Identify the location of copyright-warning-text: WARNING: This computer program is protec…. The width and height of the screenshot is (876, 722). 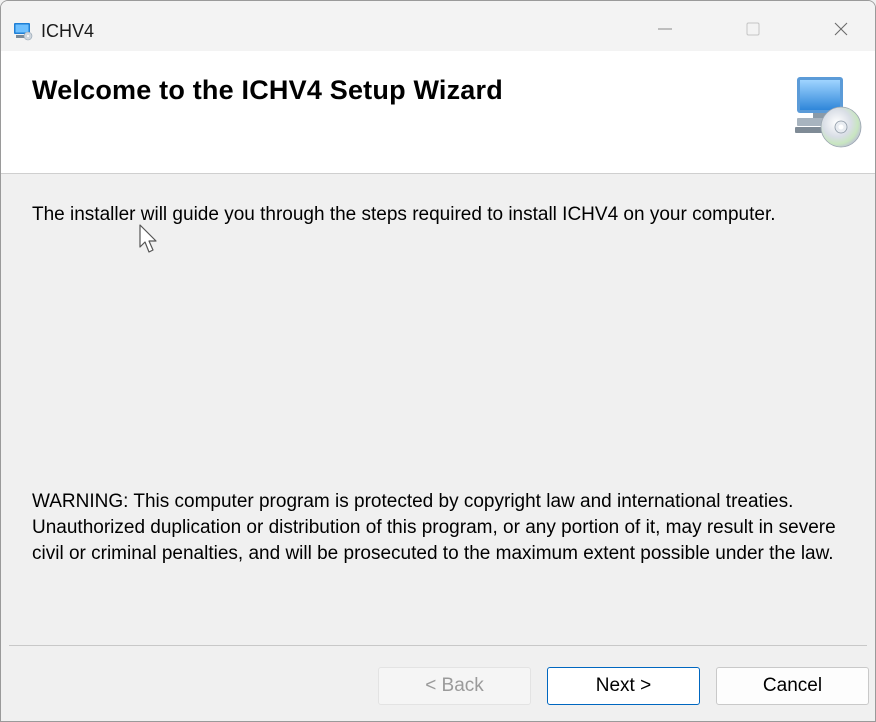
(434, 527).